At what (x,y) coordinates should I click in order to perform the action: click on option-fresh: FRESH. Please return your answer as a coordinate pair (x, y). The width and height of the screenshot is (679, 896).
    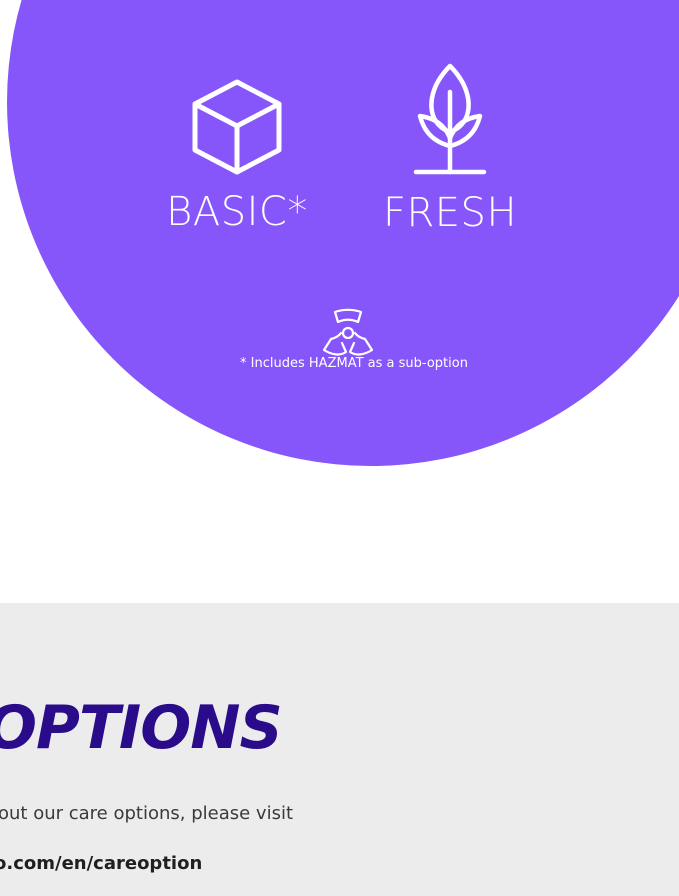
    Looking at the image, I should click on (450, 149).